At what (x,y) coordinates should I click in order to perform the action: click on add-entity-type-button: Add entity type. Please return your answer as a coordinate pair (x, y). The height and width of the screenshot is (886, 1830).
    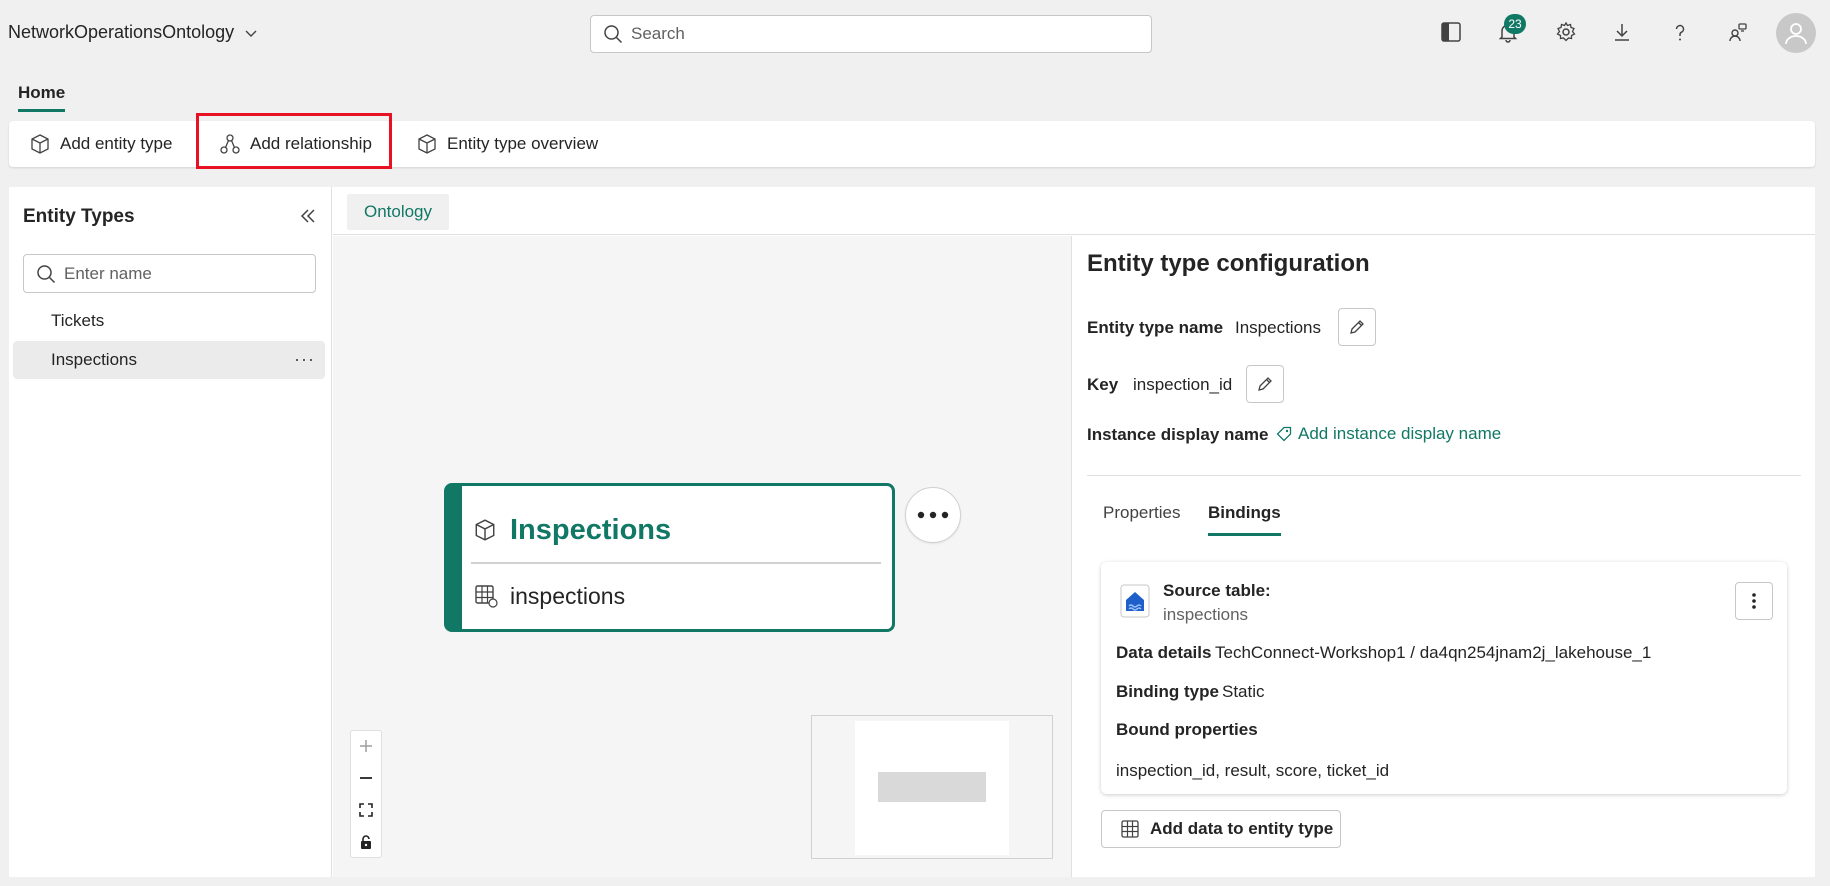
    Looking at the image, I should click on (100, 144).